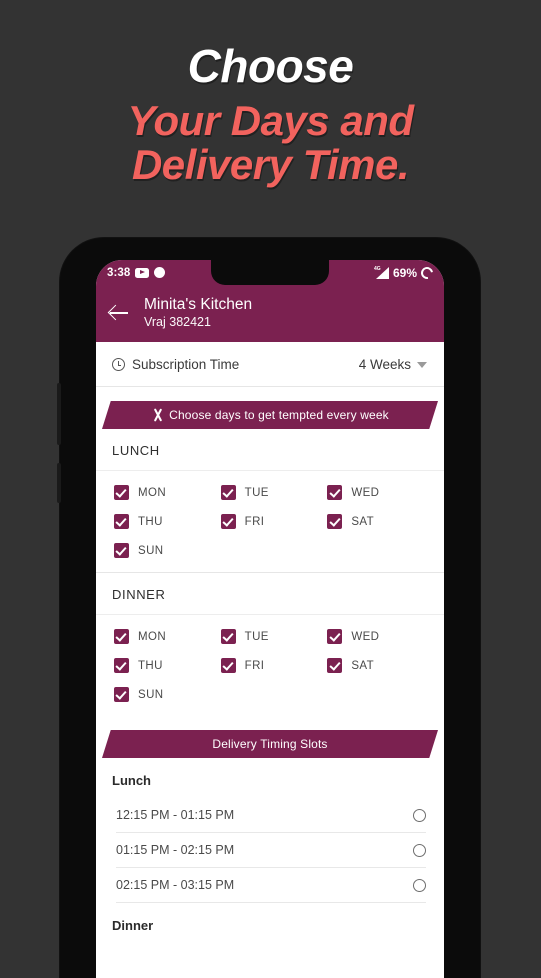 This screenshot has height=978, width=541. I want to click on day-checkbox-dinner-mon: MON, so click(167, 636).